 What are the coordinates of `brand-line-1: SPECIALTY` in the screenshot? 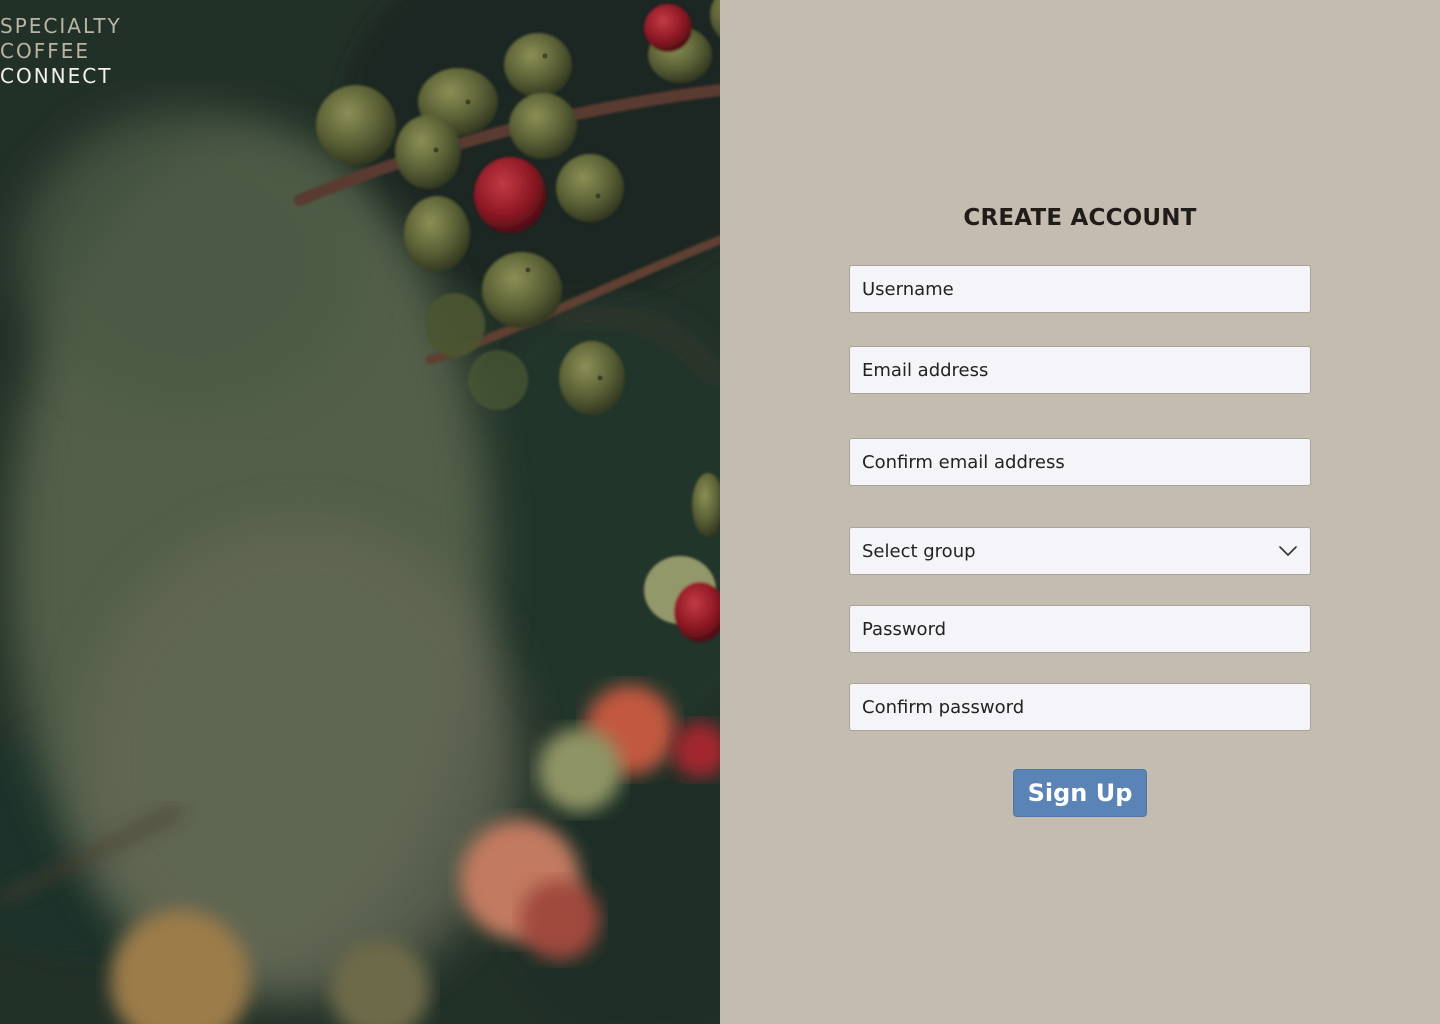 It's located at (61, 26).